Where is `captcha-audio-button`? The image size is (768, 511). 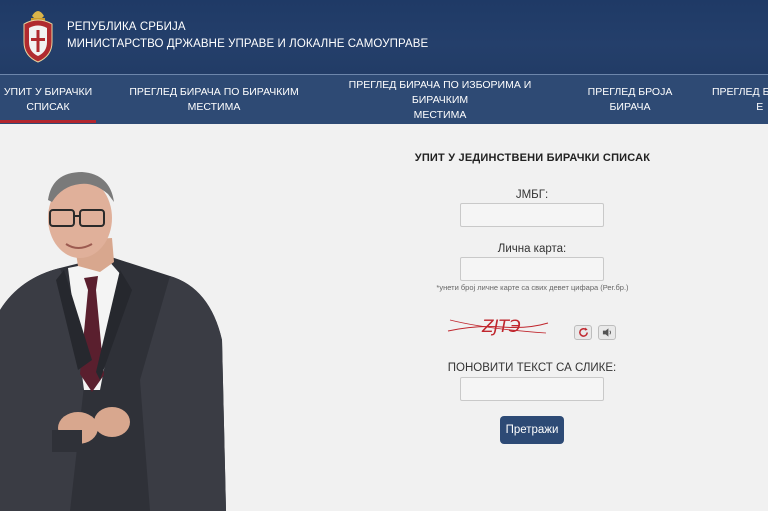
captcha-audio-button is located at coordinates (607, 332).